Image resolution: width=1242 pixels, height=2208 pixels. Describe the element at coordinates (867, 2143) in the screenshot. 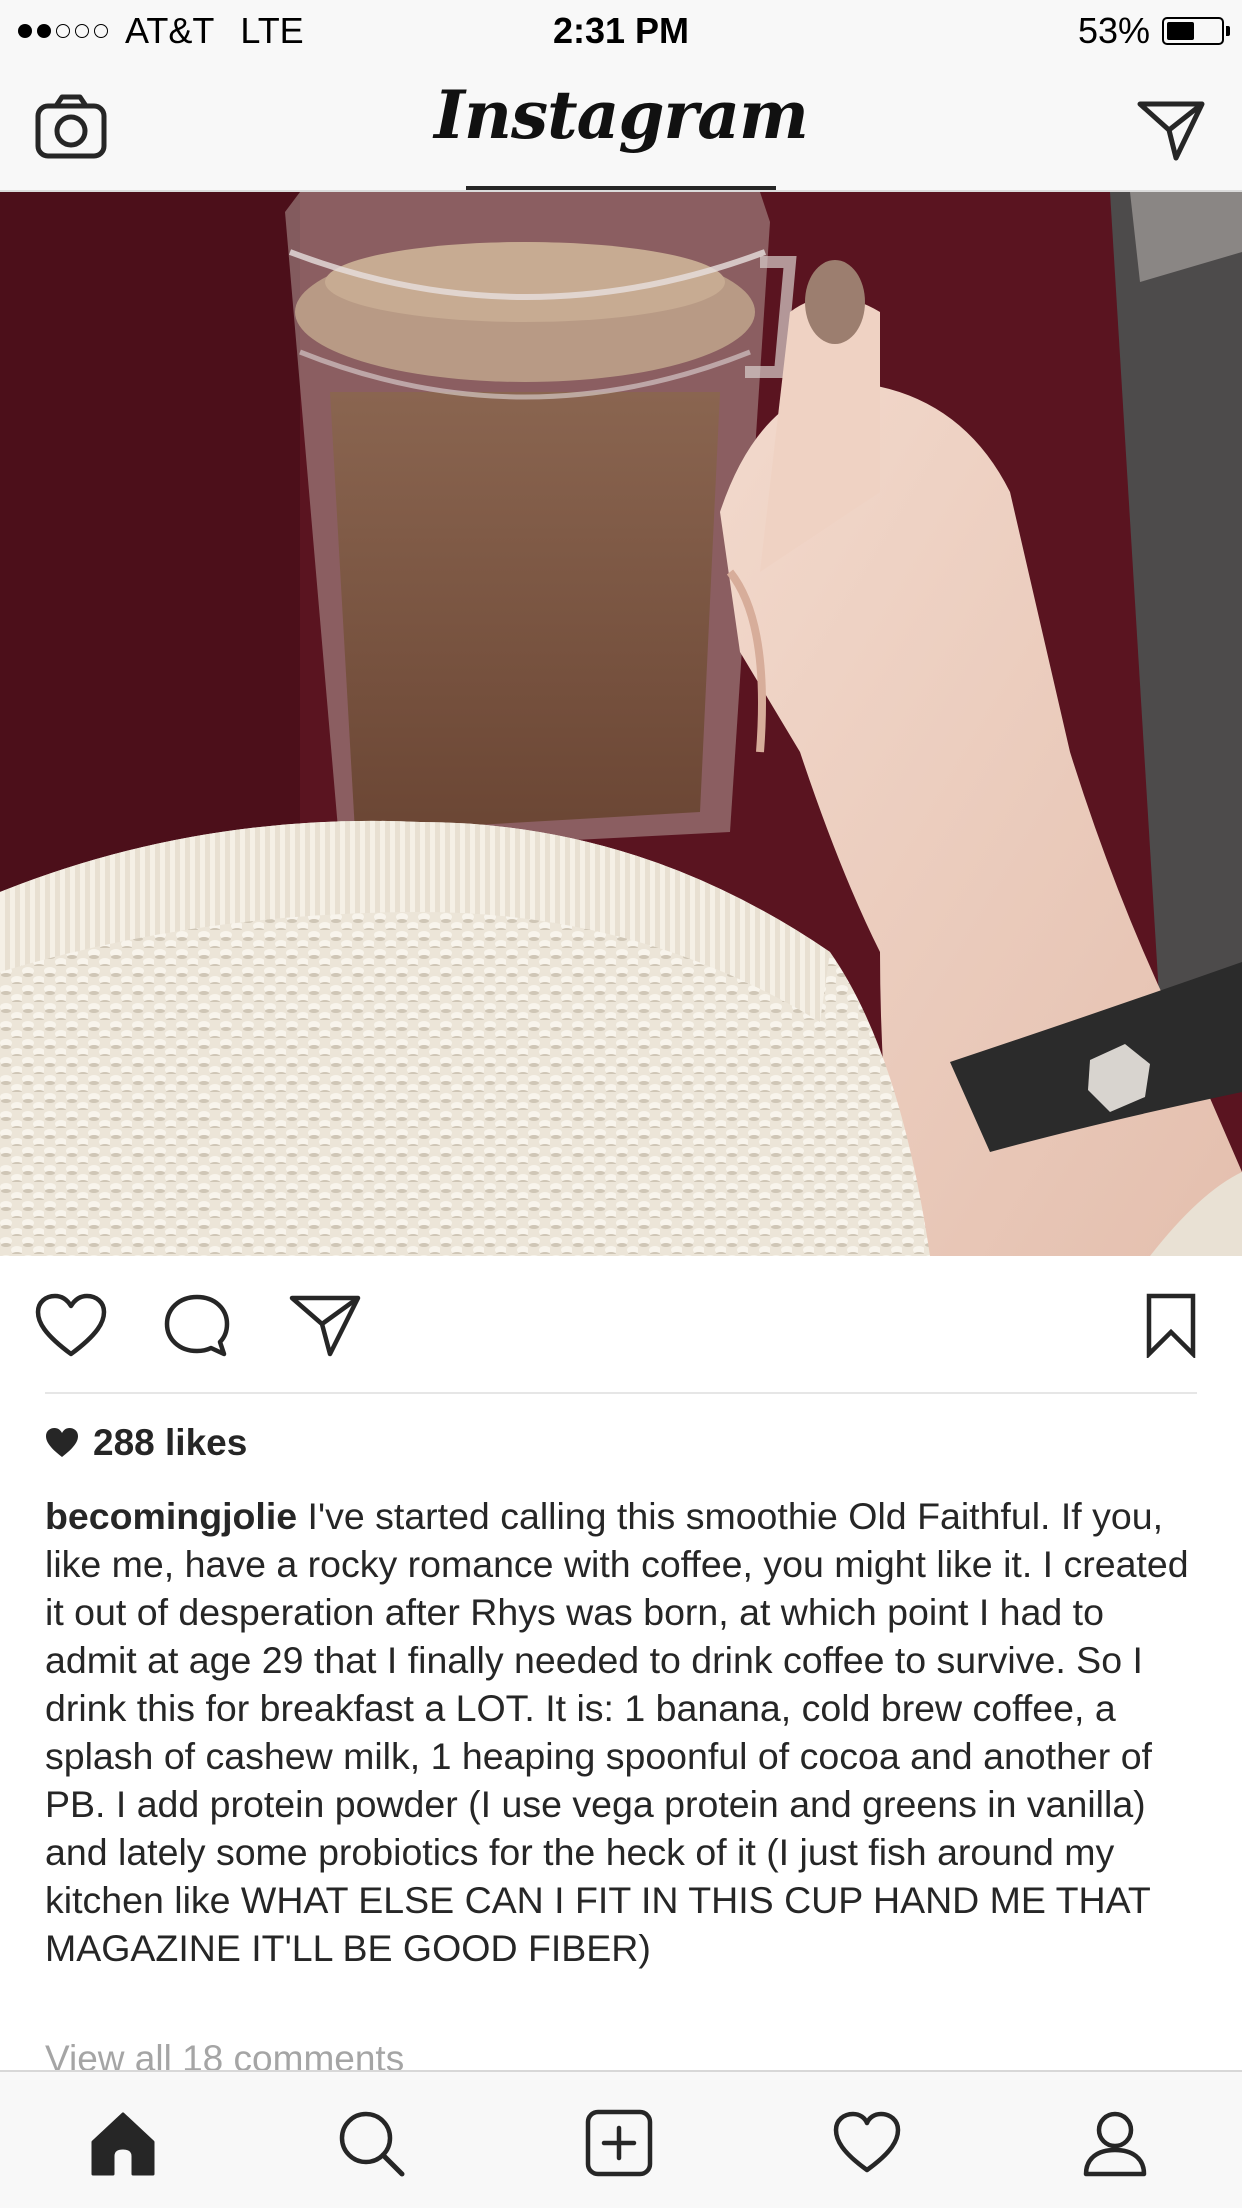

I see `activity-icon` at that location.